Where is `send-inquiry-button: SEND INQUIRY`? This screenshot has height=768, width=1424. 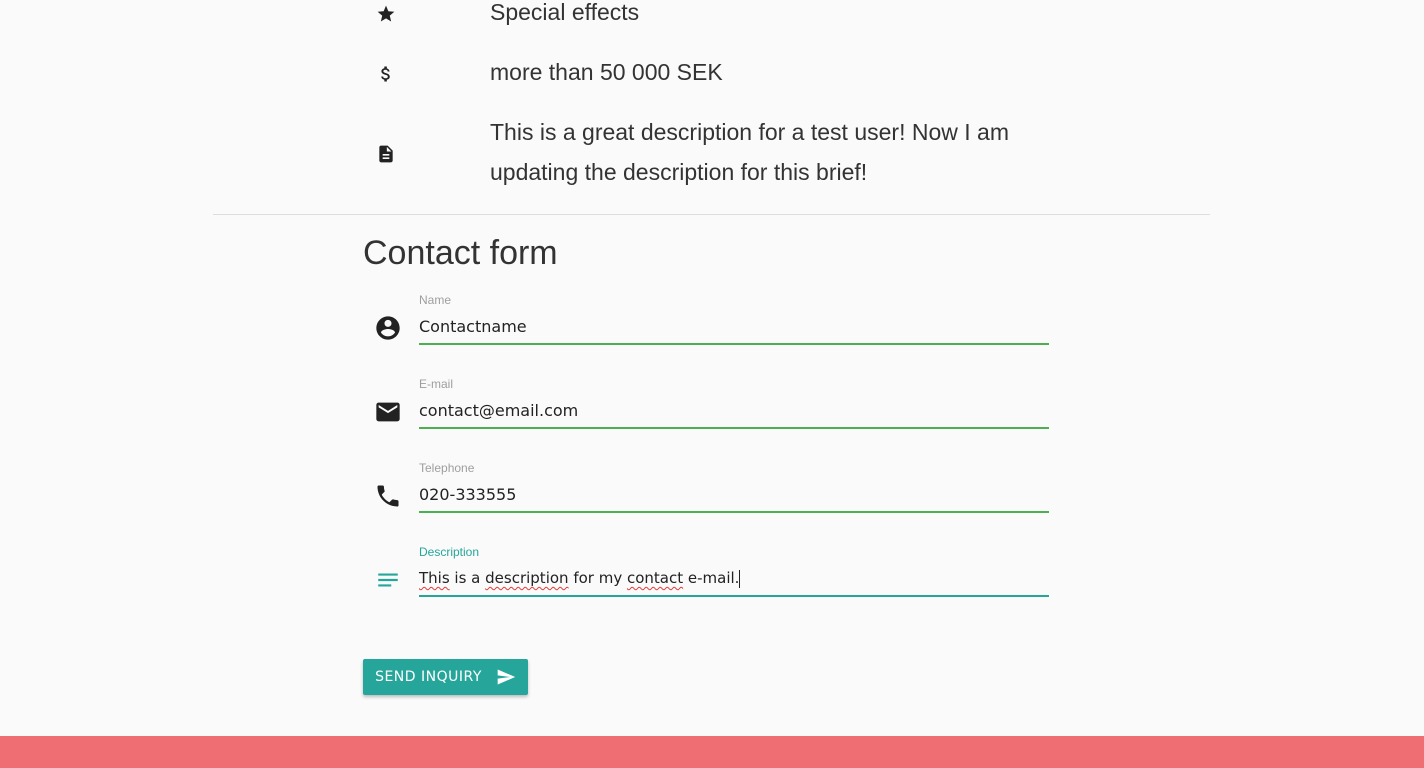
send-inquiry-button: SEND INQUIRY is located at coordinates (445, 677).